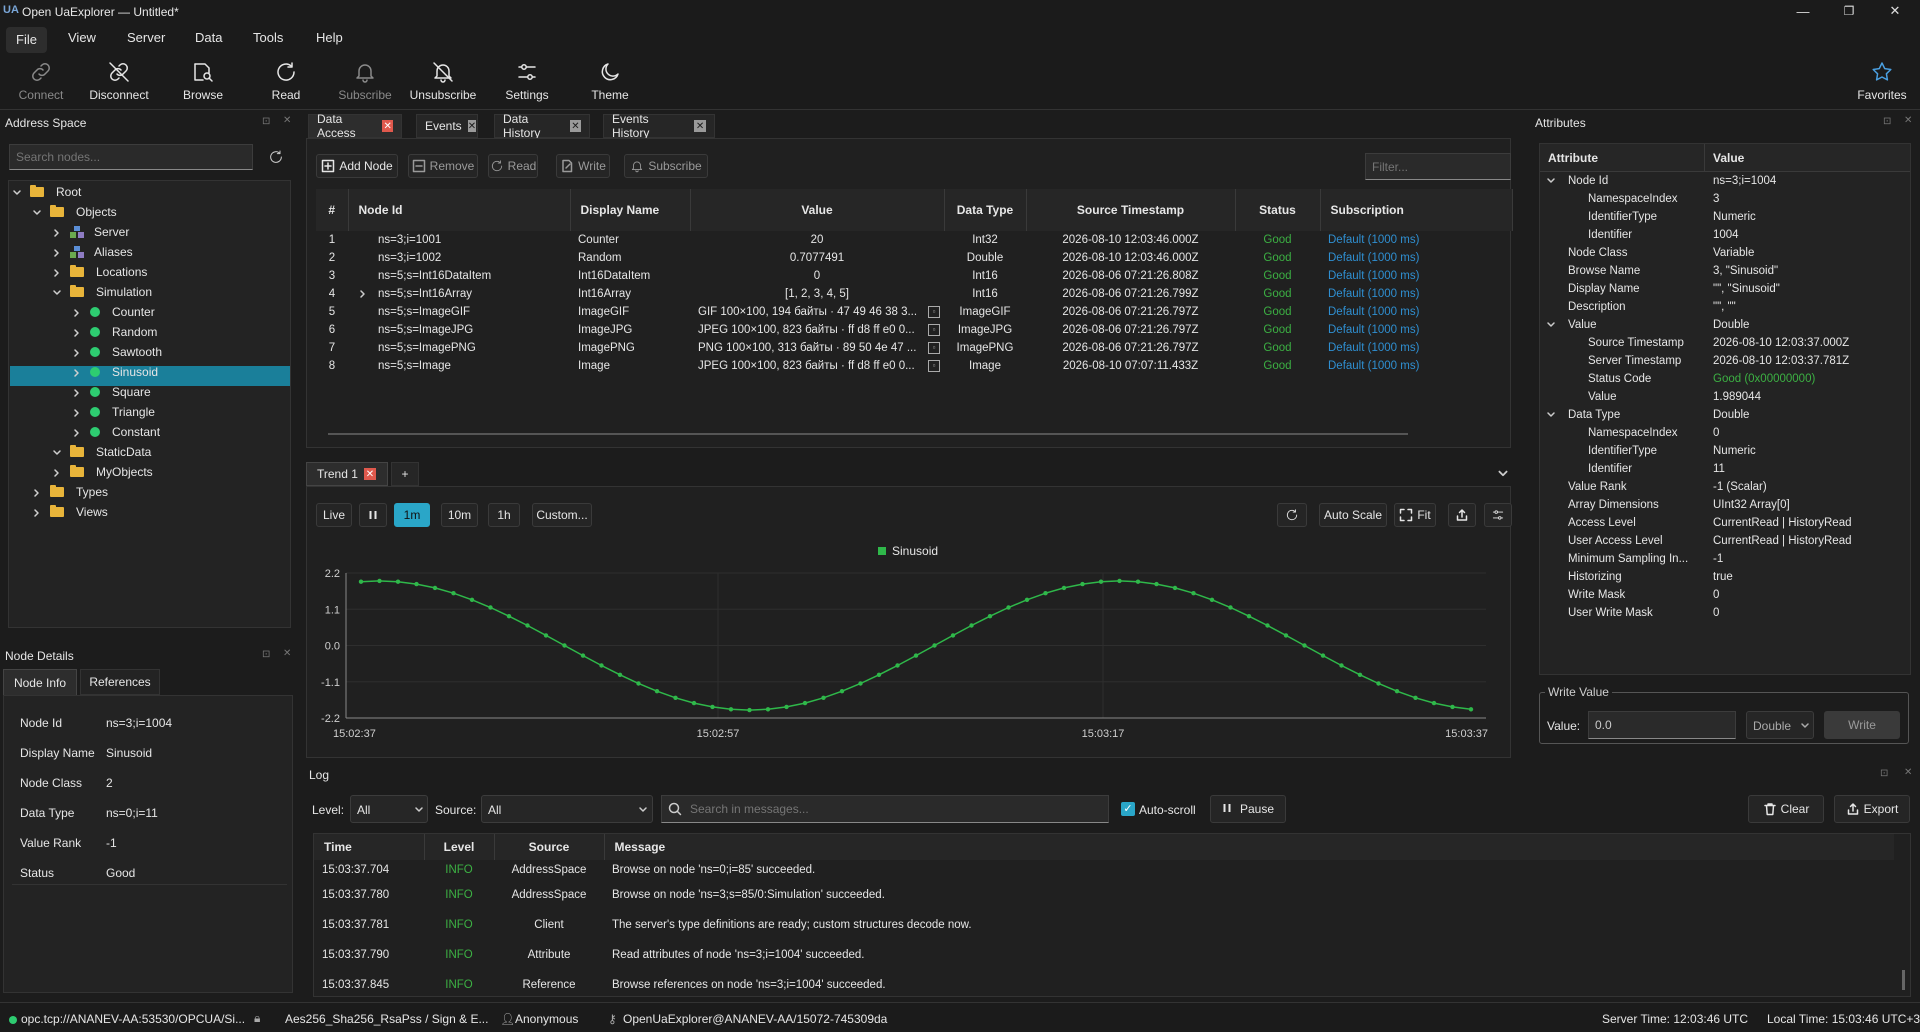  What do you see at coordinates (203, 83) in the screenshot?
I see `browse-button: Browse` at bounding box center [203, 83].